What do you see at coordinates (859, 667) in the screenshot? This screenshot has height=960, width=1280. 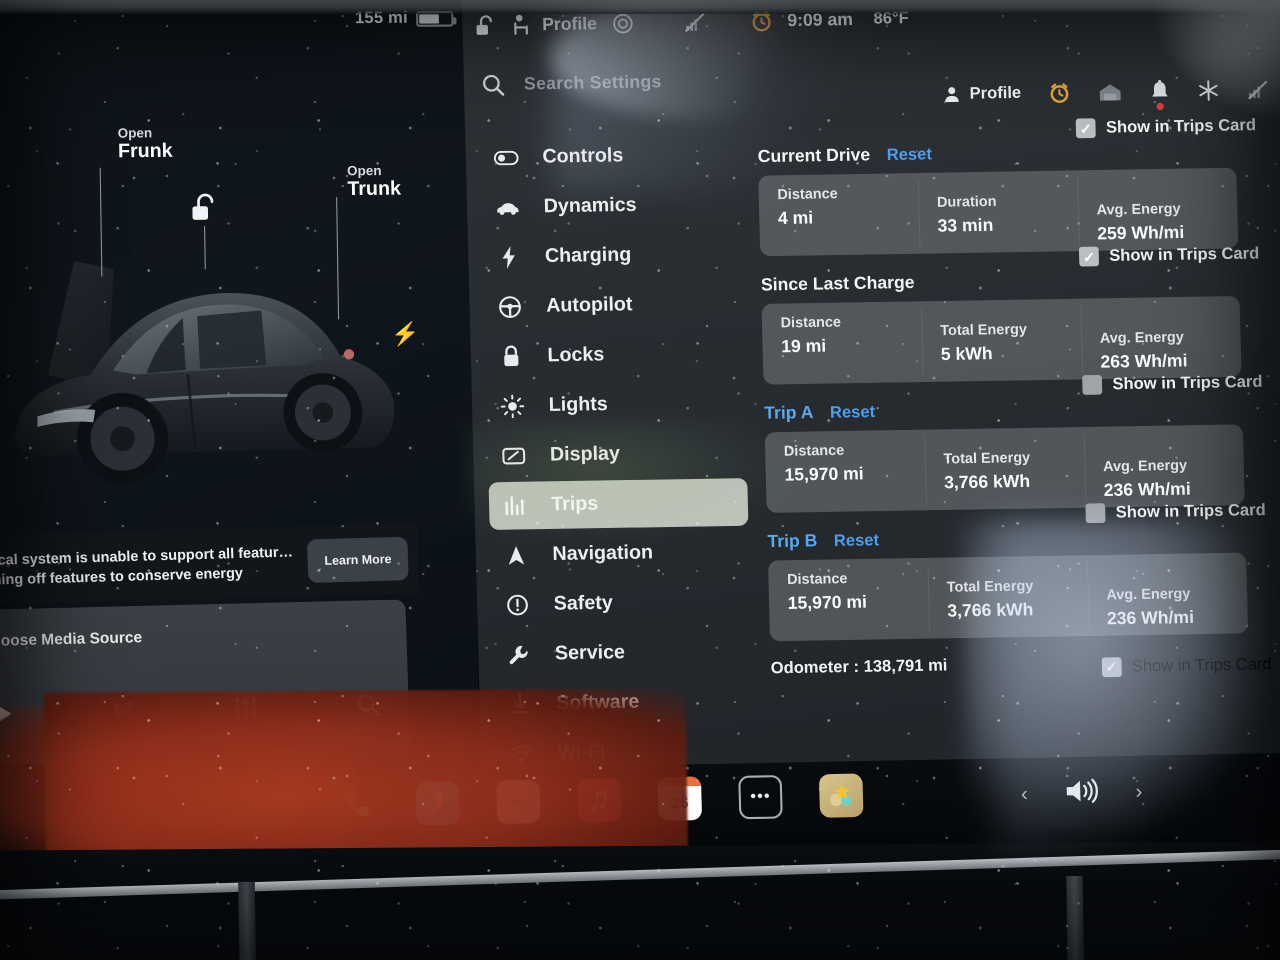 I see `odometer-value: Odometer : 138,791 mi` at bounding box center [859, 667].